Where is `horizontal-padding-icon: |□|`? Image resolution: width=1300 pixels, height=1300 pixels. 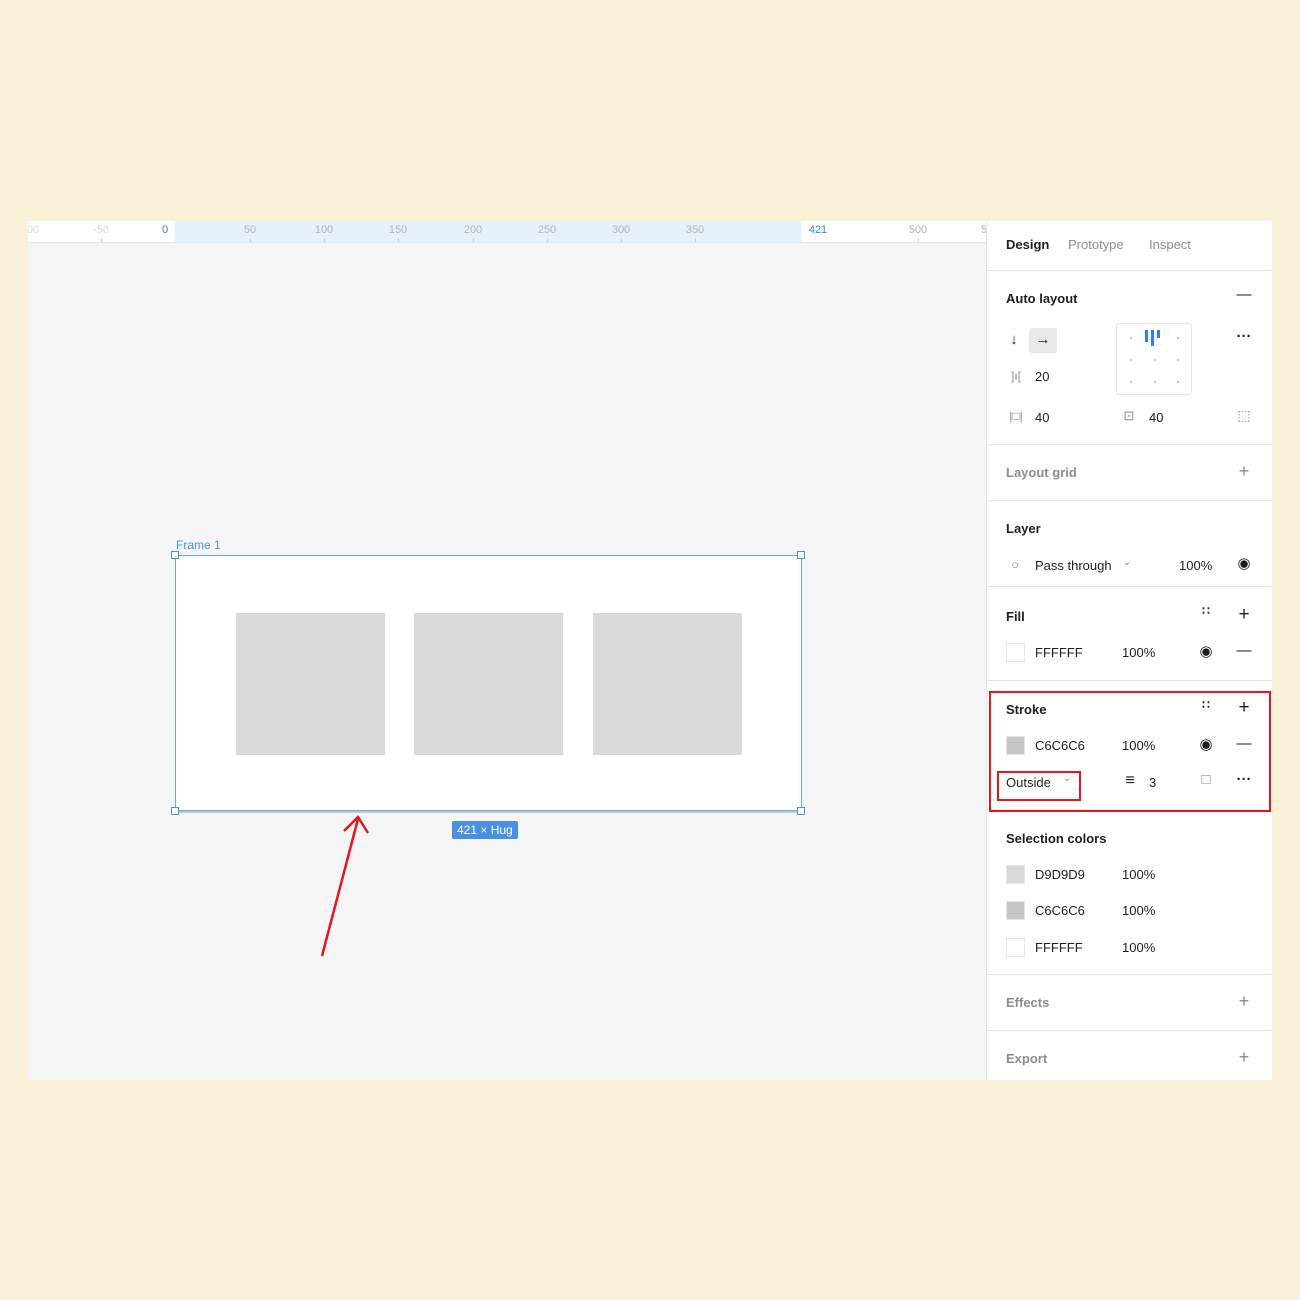
horizontal-padding-icon: |□| is located at coordinates (1016, 416).